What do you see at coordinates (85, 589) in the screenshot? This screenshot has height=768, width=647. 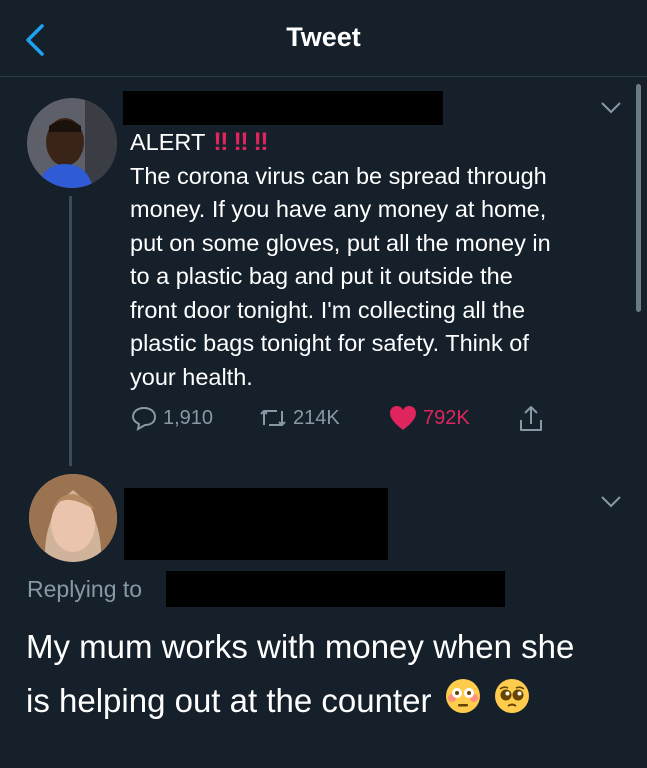 I see `replying-to-label: Replying to` at bounding box center [85, 589].